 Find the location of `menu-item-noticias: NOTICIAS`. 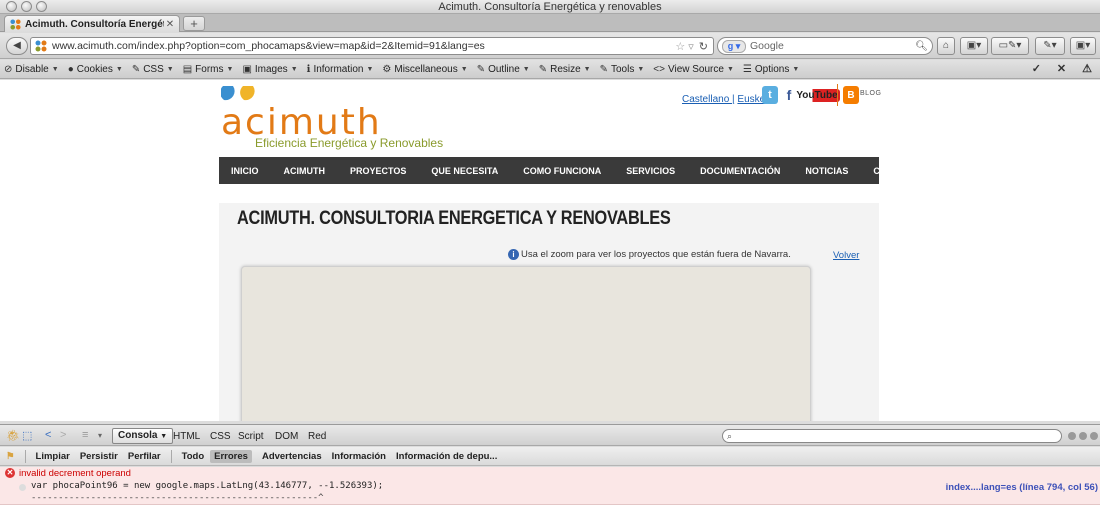

menu-item-noticias: NOTICIAS is located at coordinates (826, 171).